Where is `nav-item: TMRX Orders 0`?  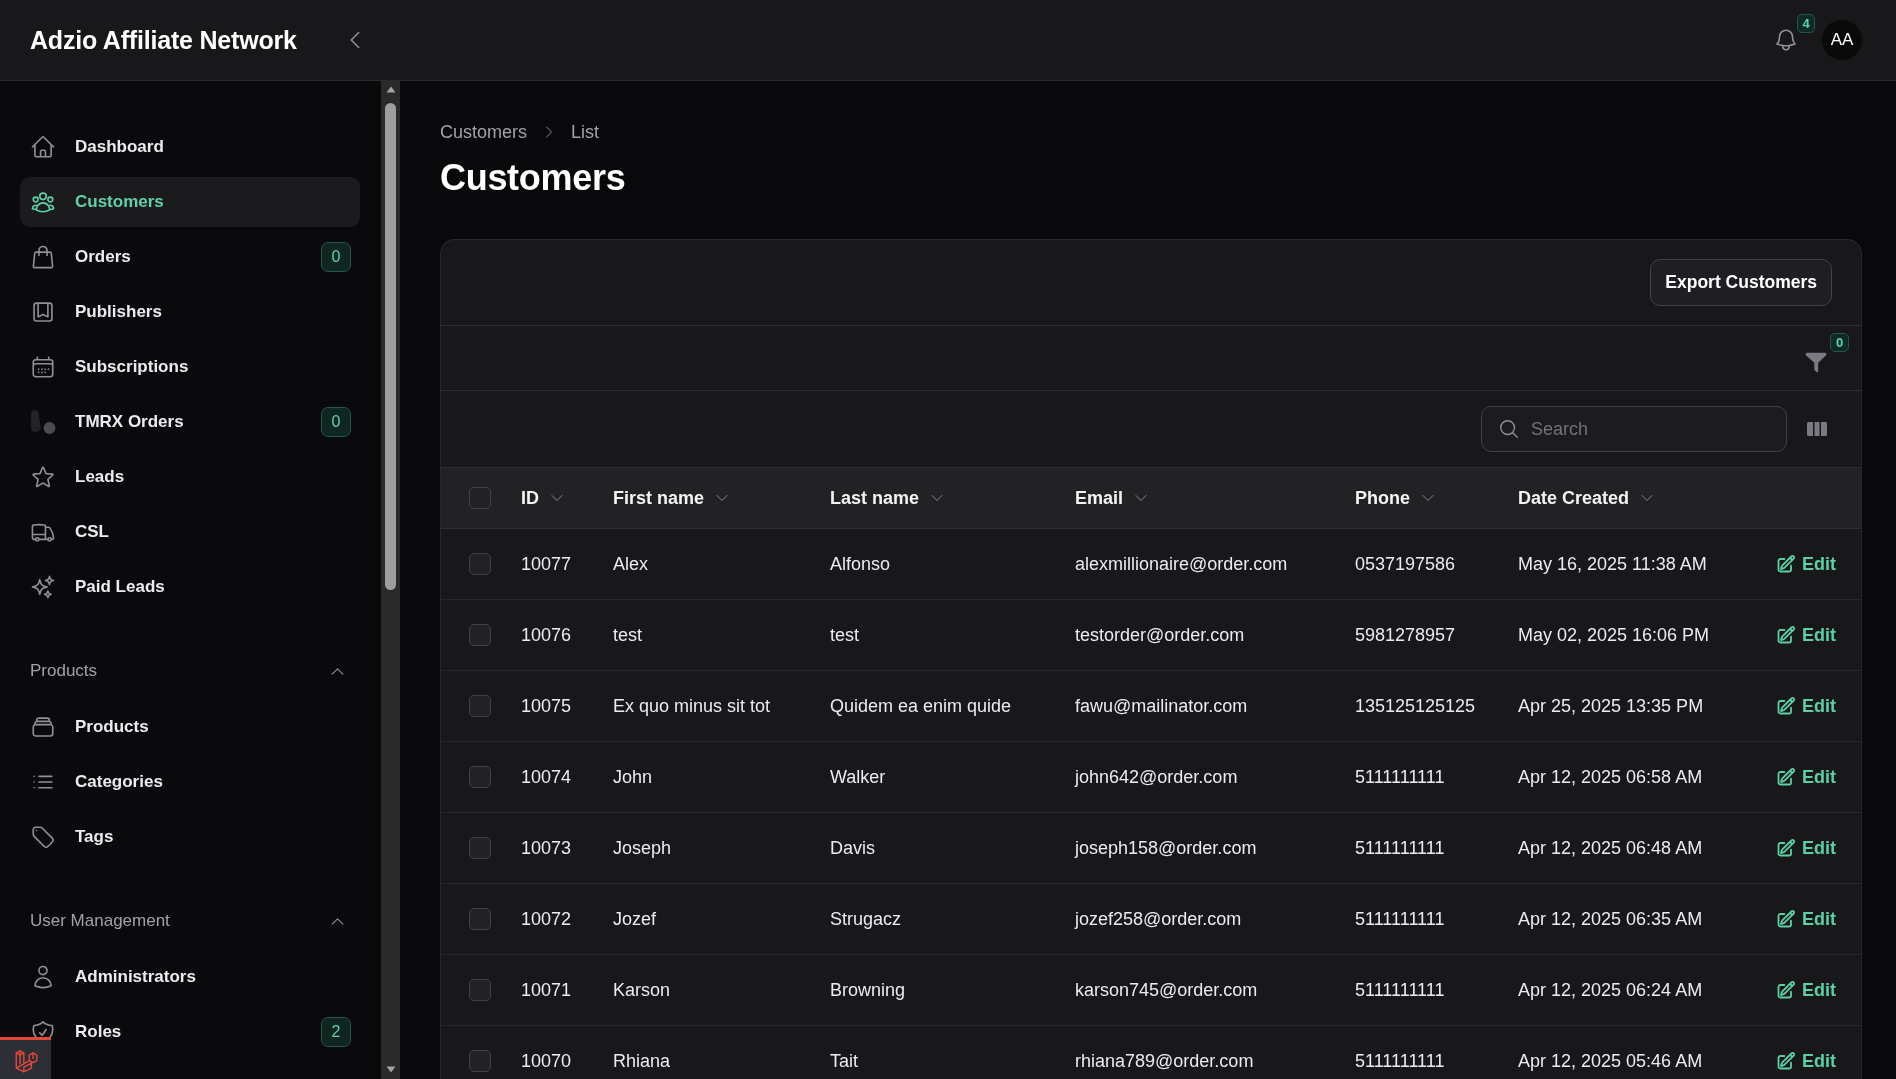
nav-item: TMRX Orders 0 is located at coordinates (190, 422).